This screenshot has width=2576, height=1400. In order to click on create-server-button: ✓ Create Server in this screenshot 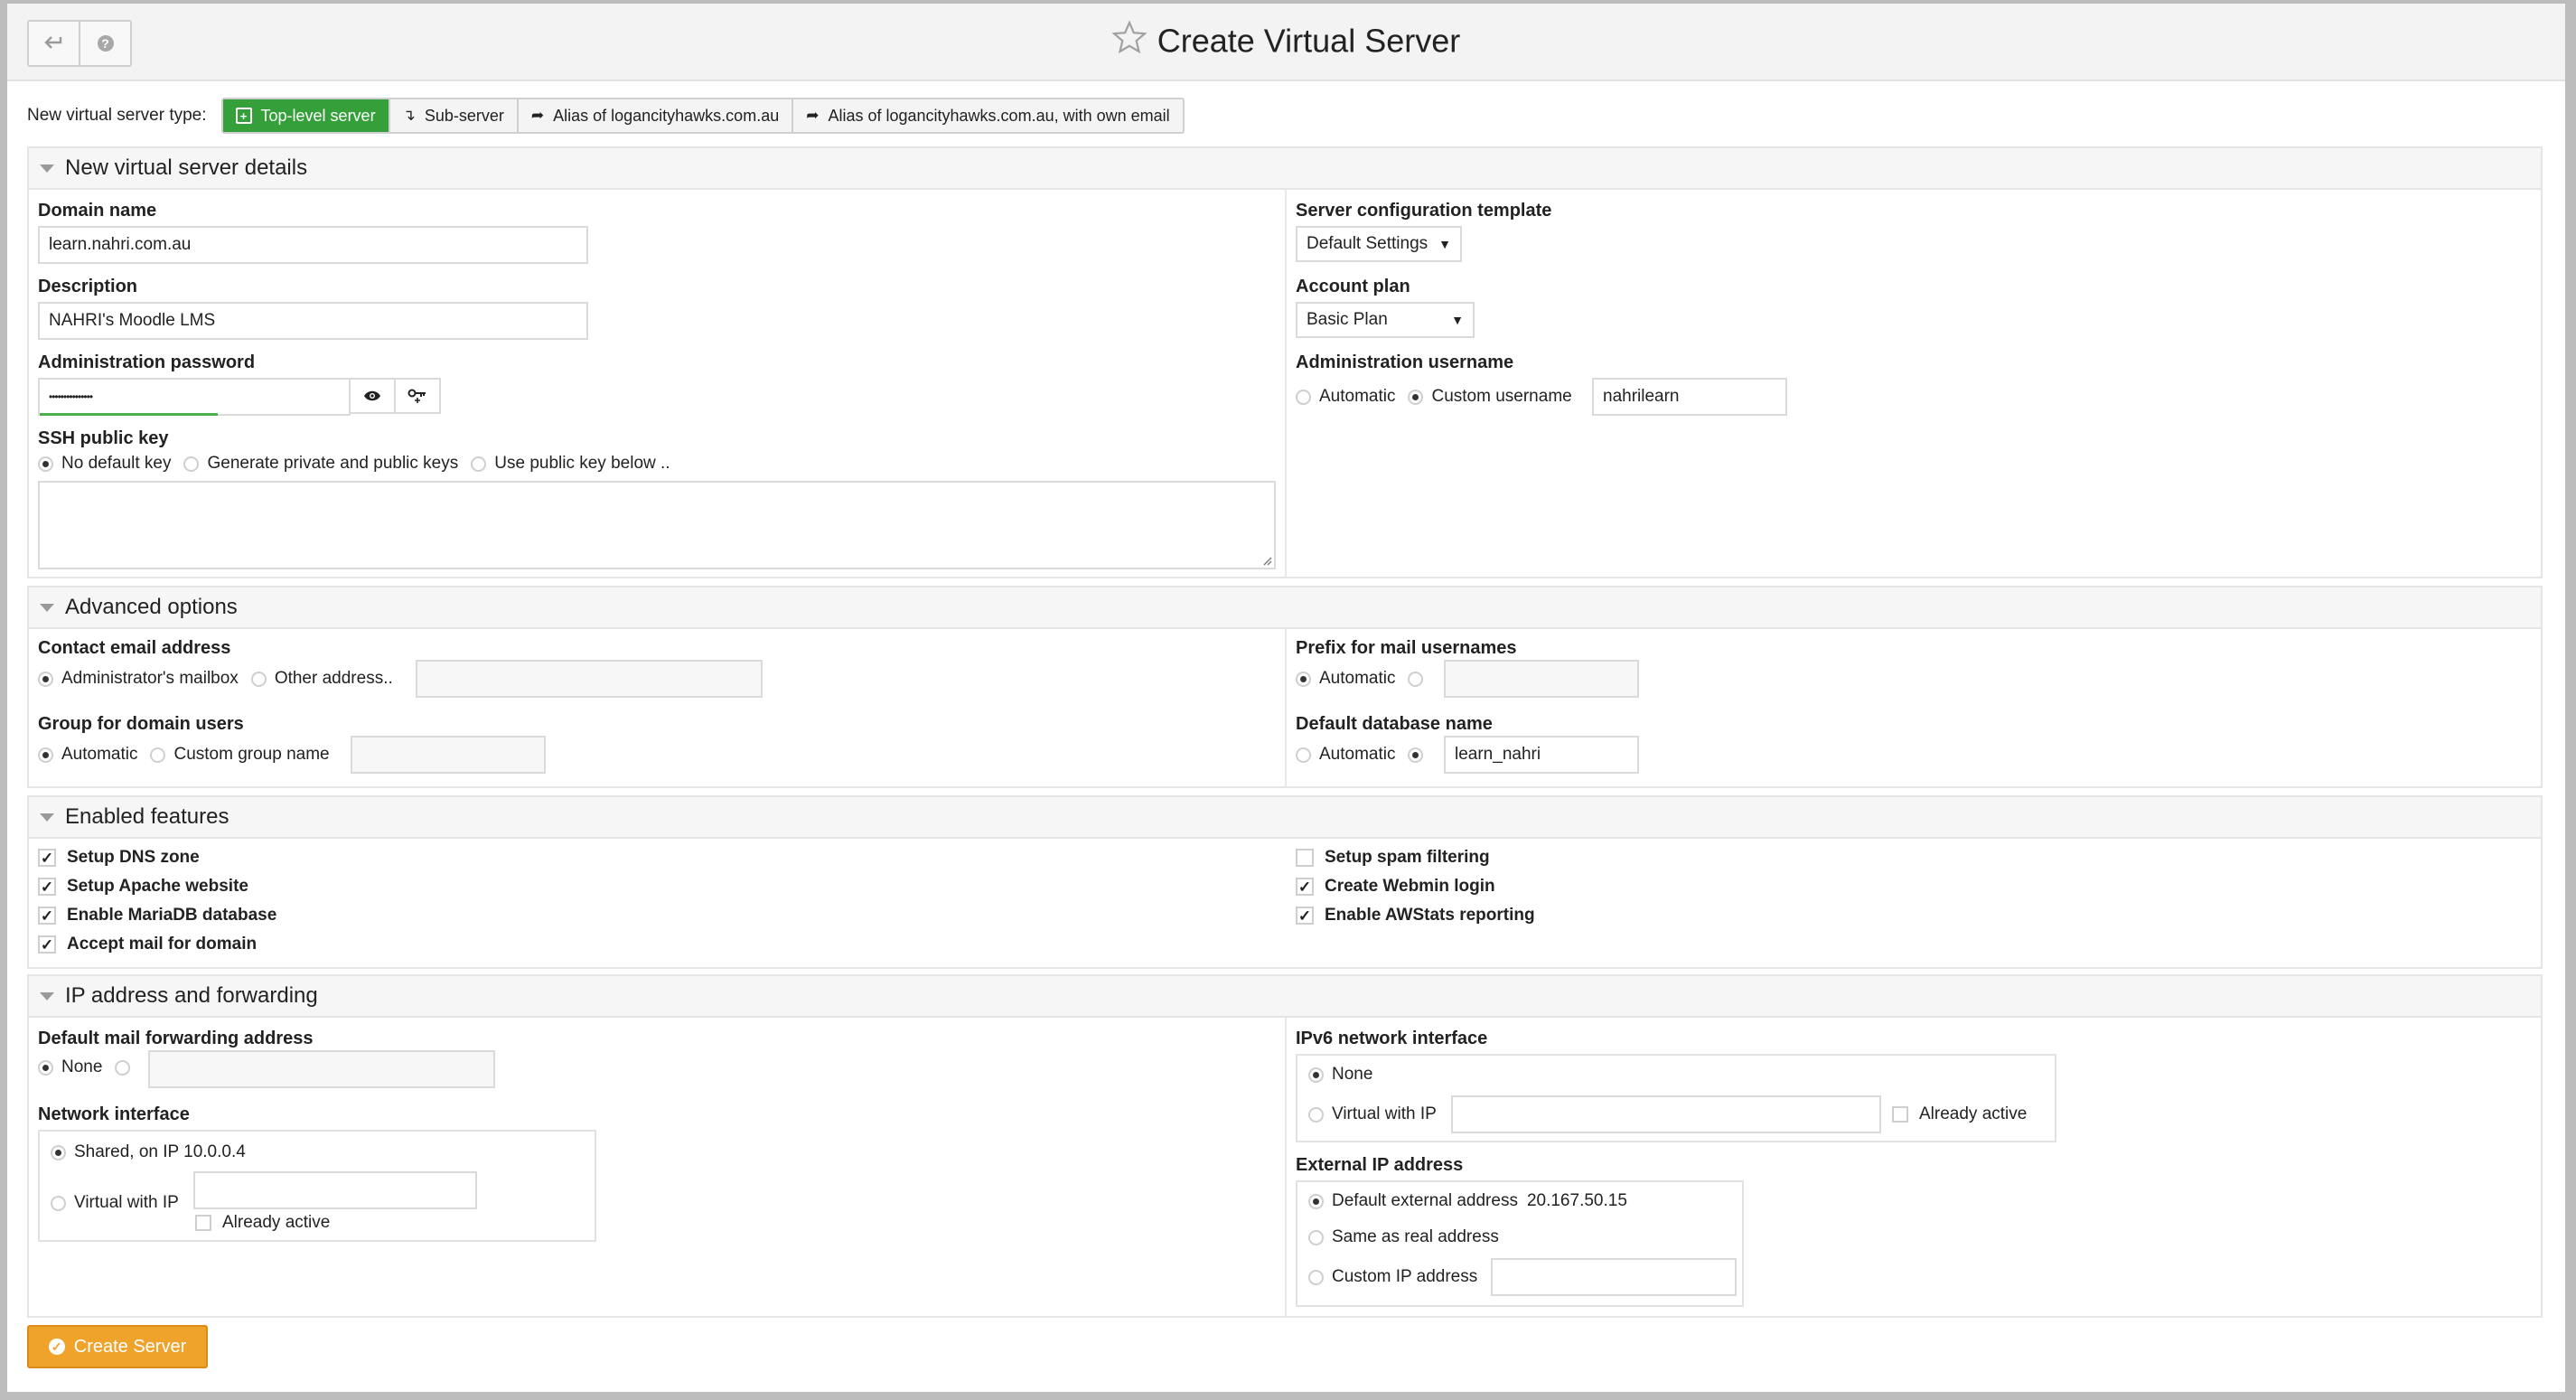, I will do `click(117, 1347)`.